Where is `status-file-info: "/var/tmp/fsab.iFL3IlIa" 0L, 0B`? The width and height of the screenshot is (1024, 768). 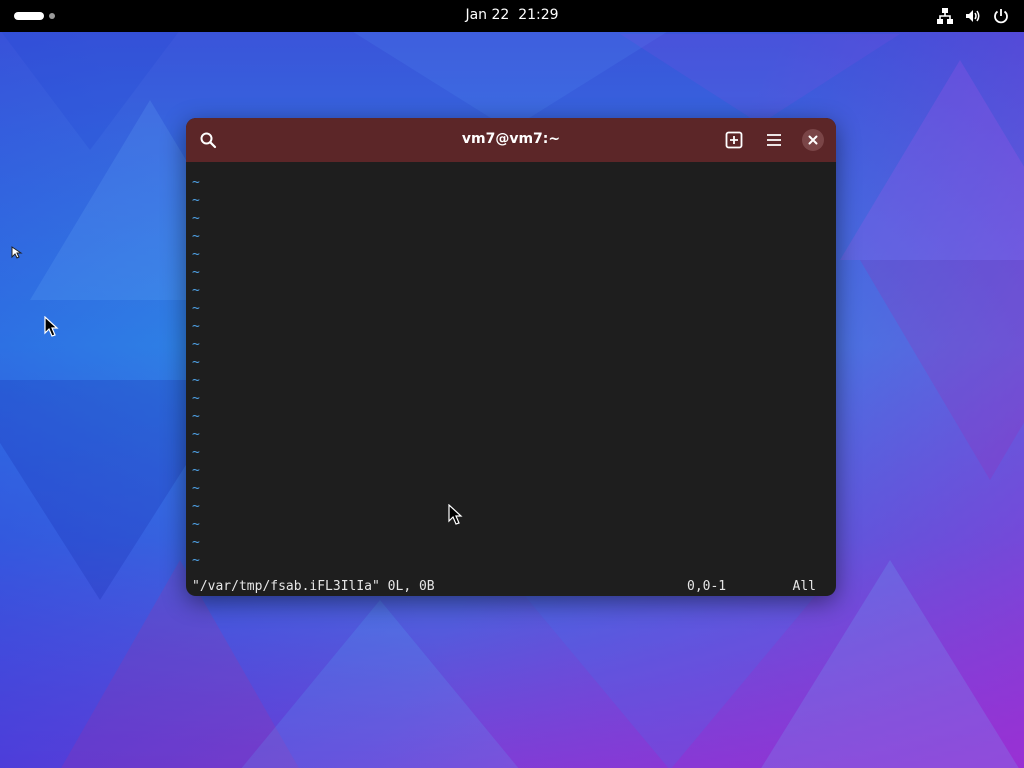 status-file-info: "/var/tmp/fsab.iFL3IlIa" 0L, 0B is located at coordinates (313, 586).